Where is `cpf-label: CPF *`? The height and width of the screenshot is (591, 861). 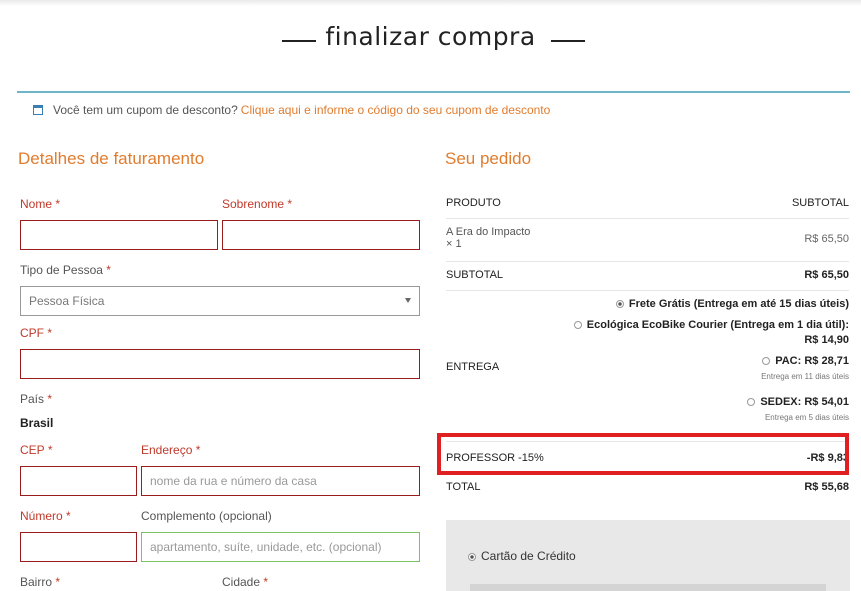
cpf-label: CPF * is located at coordinates (36, 333).